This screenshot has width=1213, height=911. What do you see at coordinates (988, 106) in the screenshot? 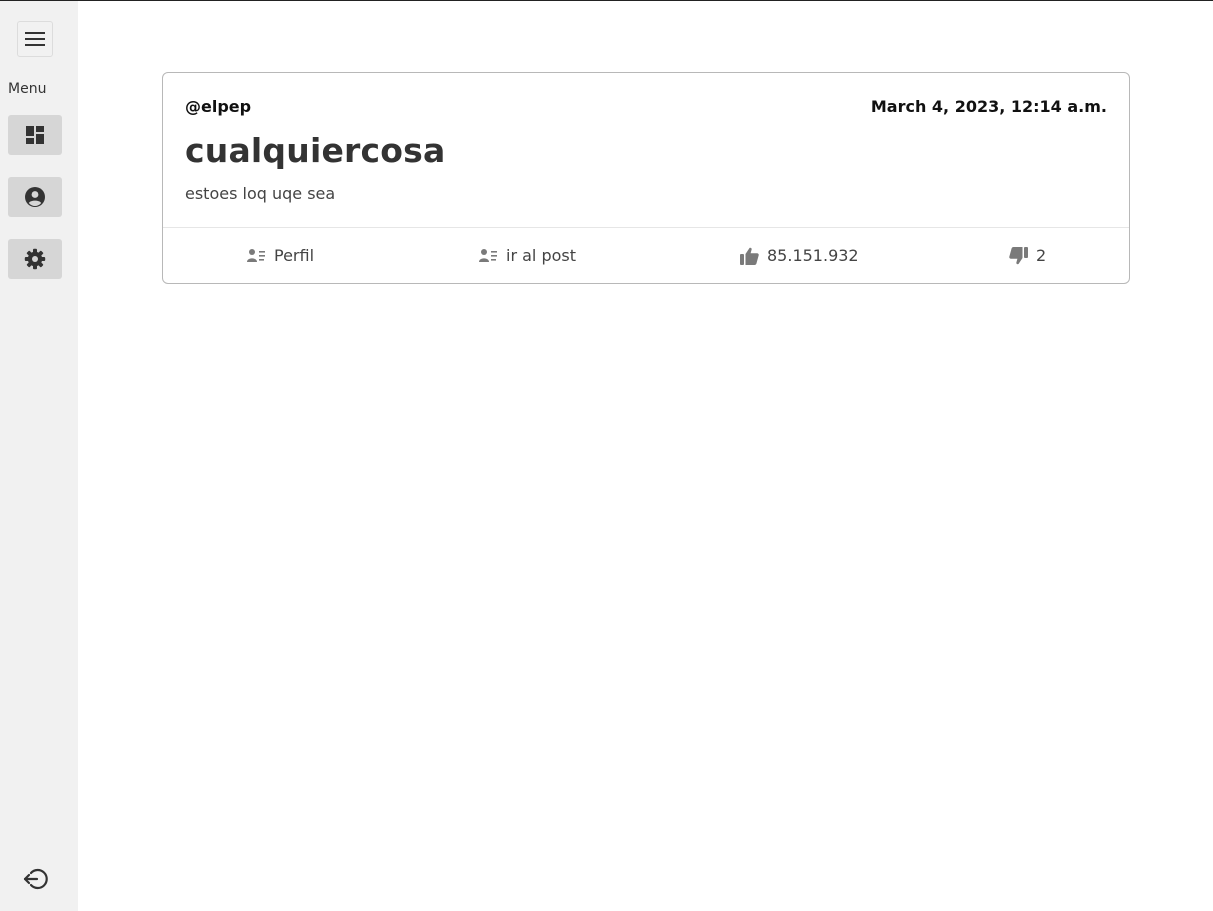
I see `post-date: March 4, 2023, 12:14 a.m.` at bounding box center [988, 106].